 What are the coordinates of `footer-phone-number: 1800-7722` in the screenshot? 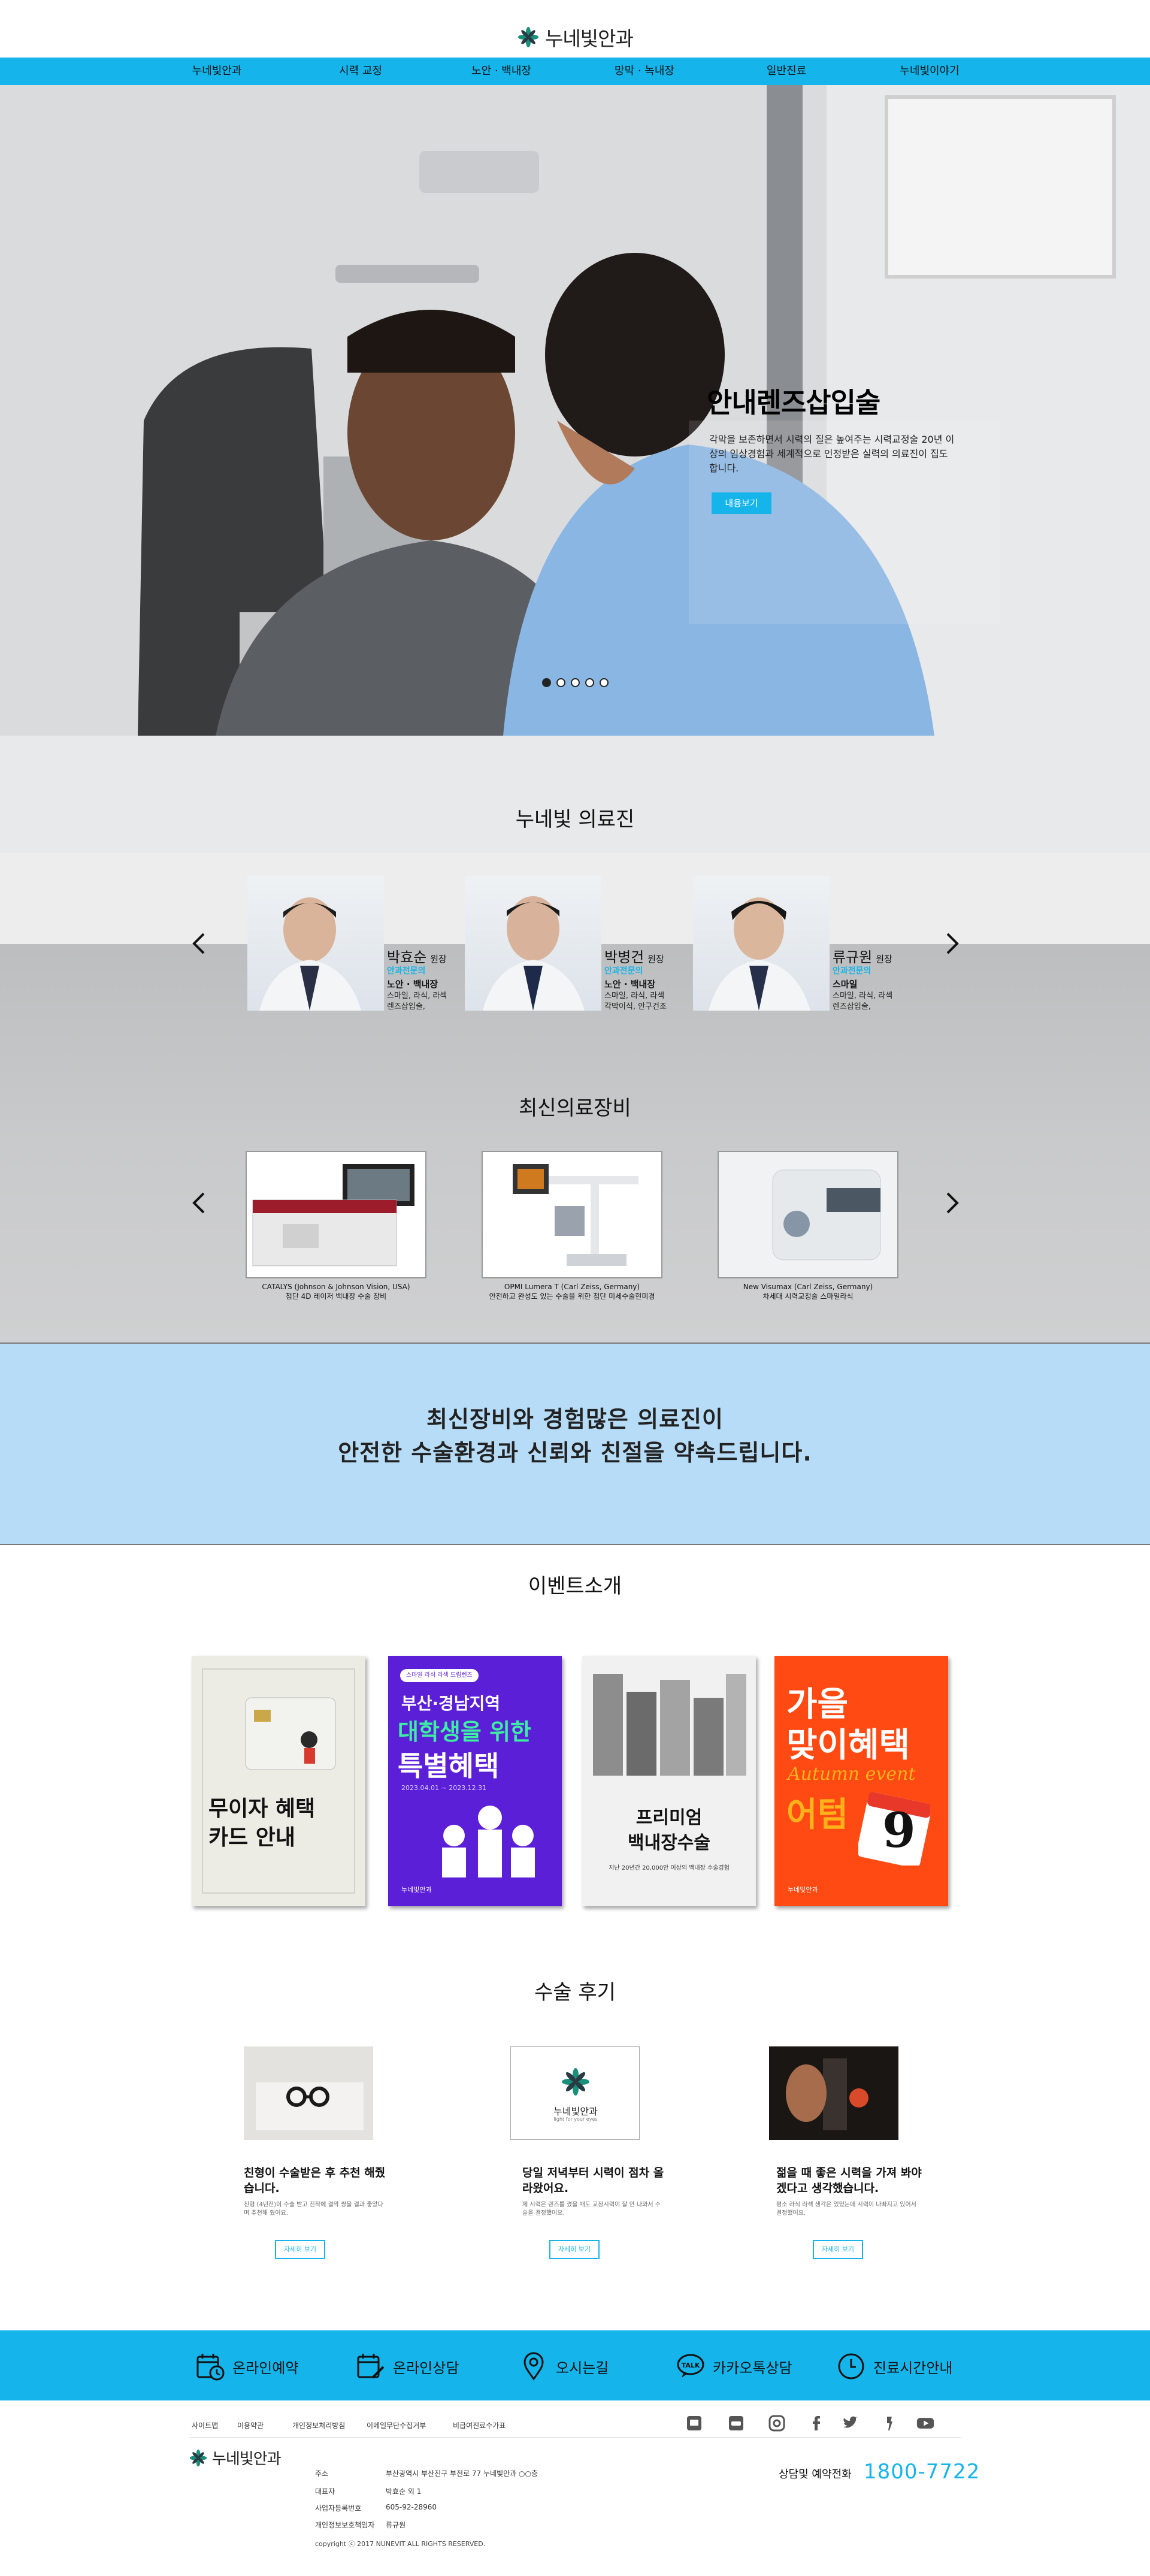 It's located at (922, 2472).